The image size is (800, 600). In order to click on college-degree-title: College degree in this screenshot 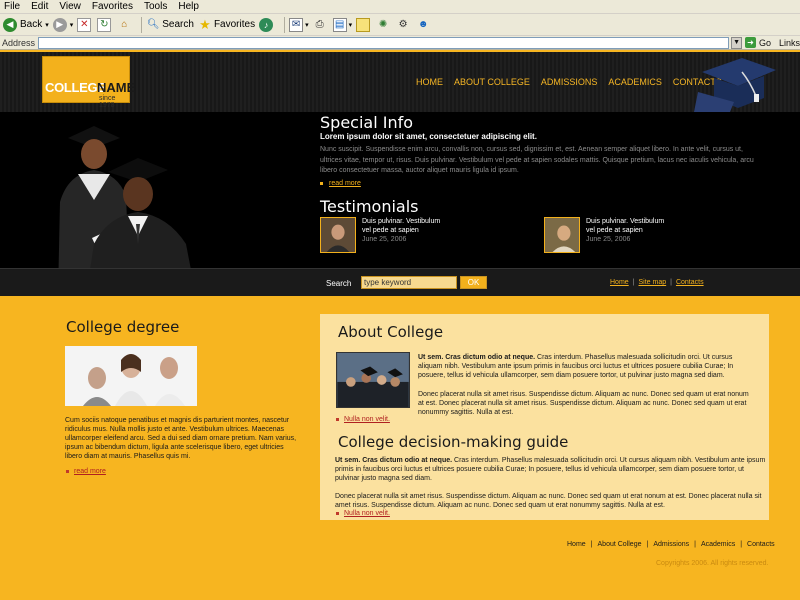, I will do `click(123, 327)`.